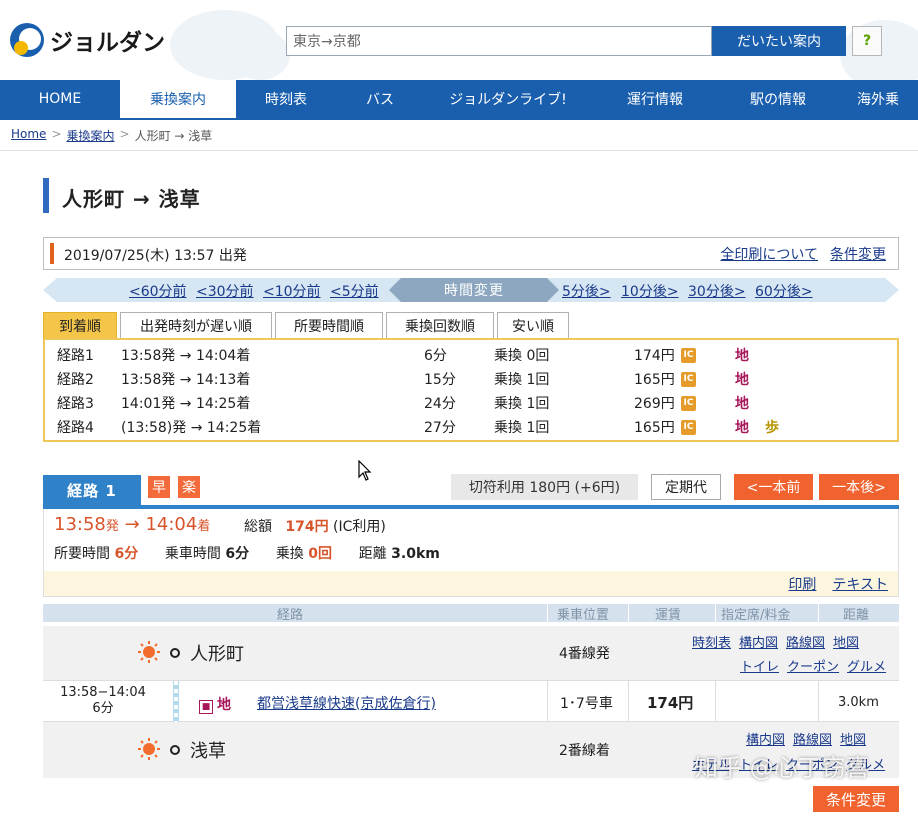 The height and width of the screenshot is (824, 918). I want to click on route-duration: 27分, so click(440, 428).